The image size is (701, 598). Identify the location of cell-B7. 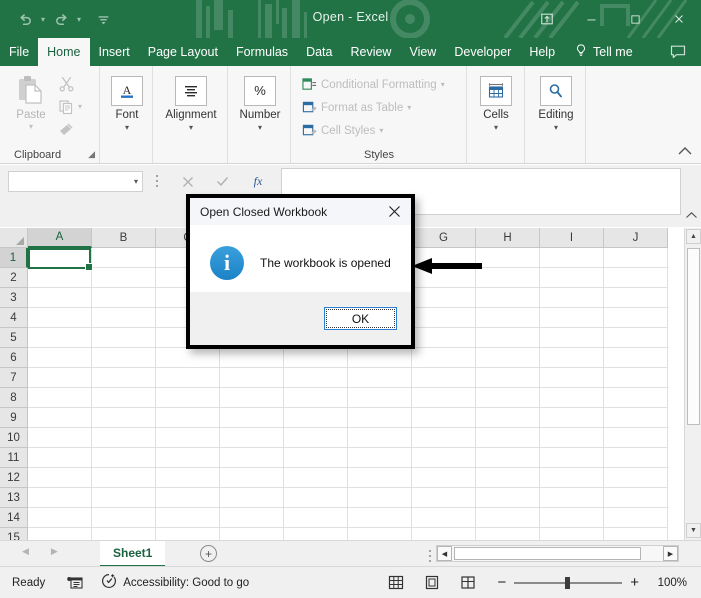
(124, 378).